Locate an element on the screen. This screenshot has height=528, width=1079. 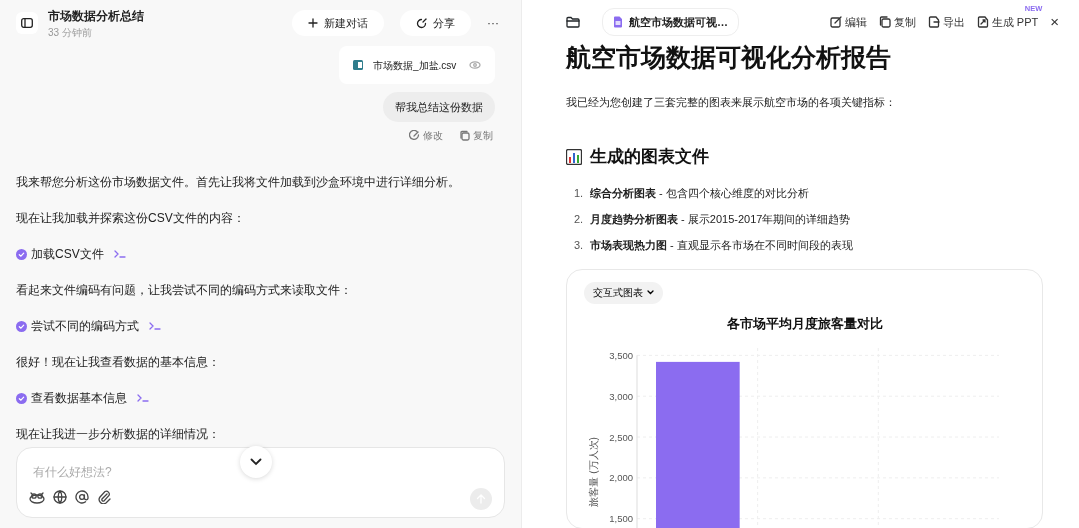
chart-title: 各市场平均月度旅客量对比 is located at coordinates (805, 323).